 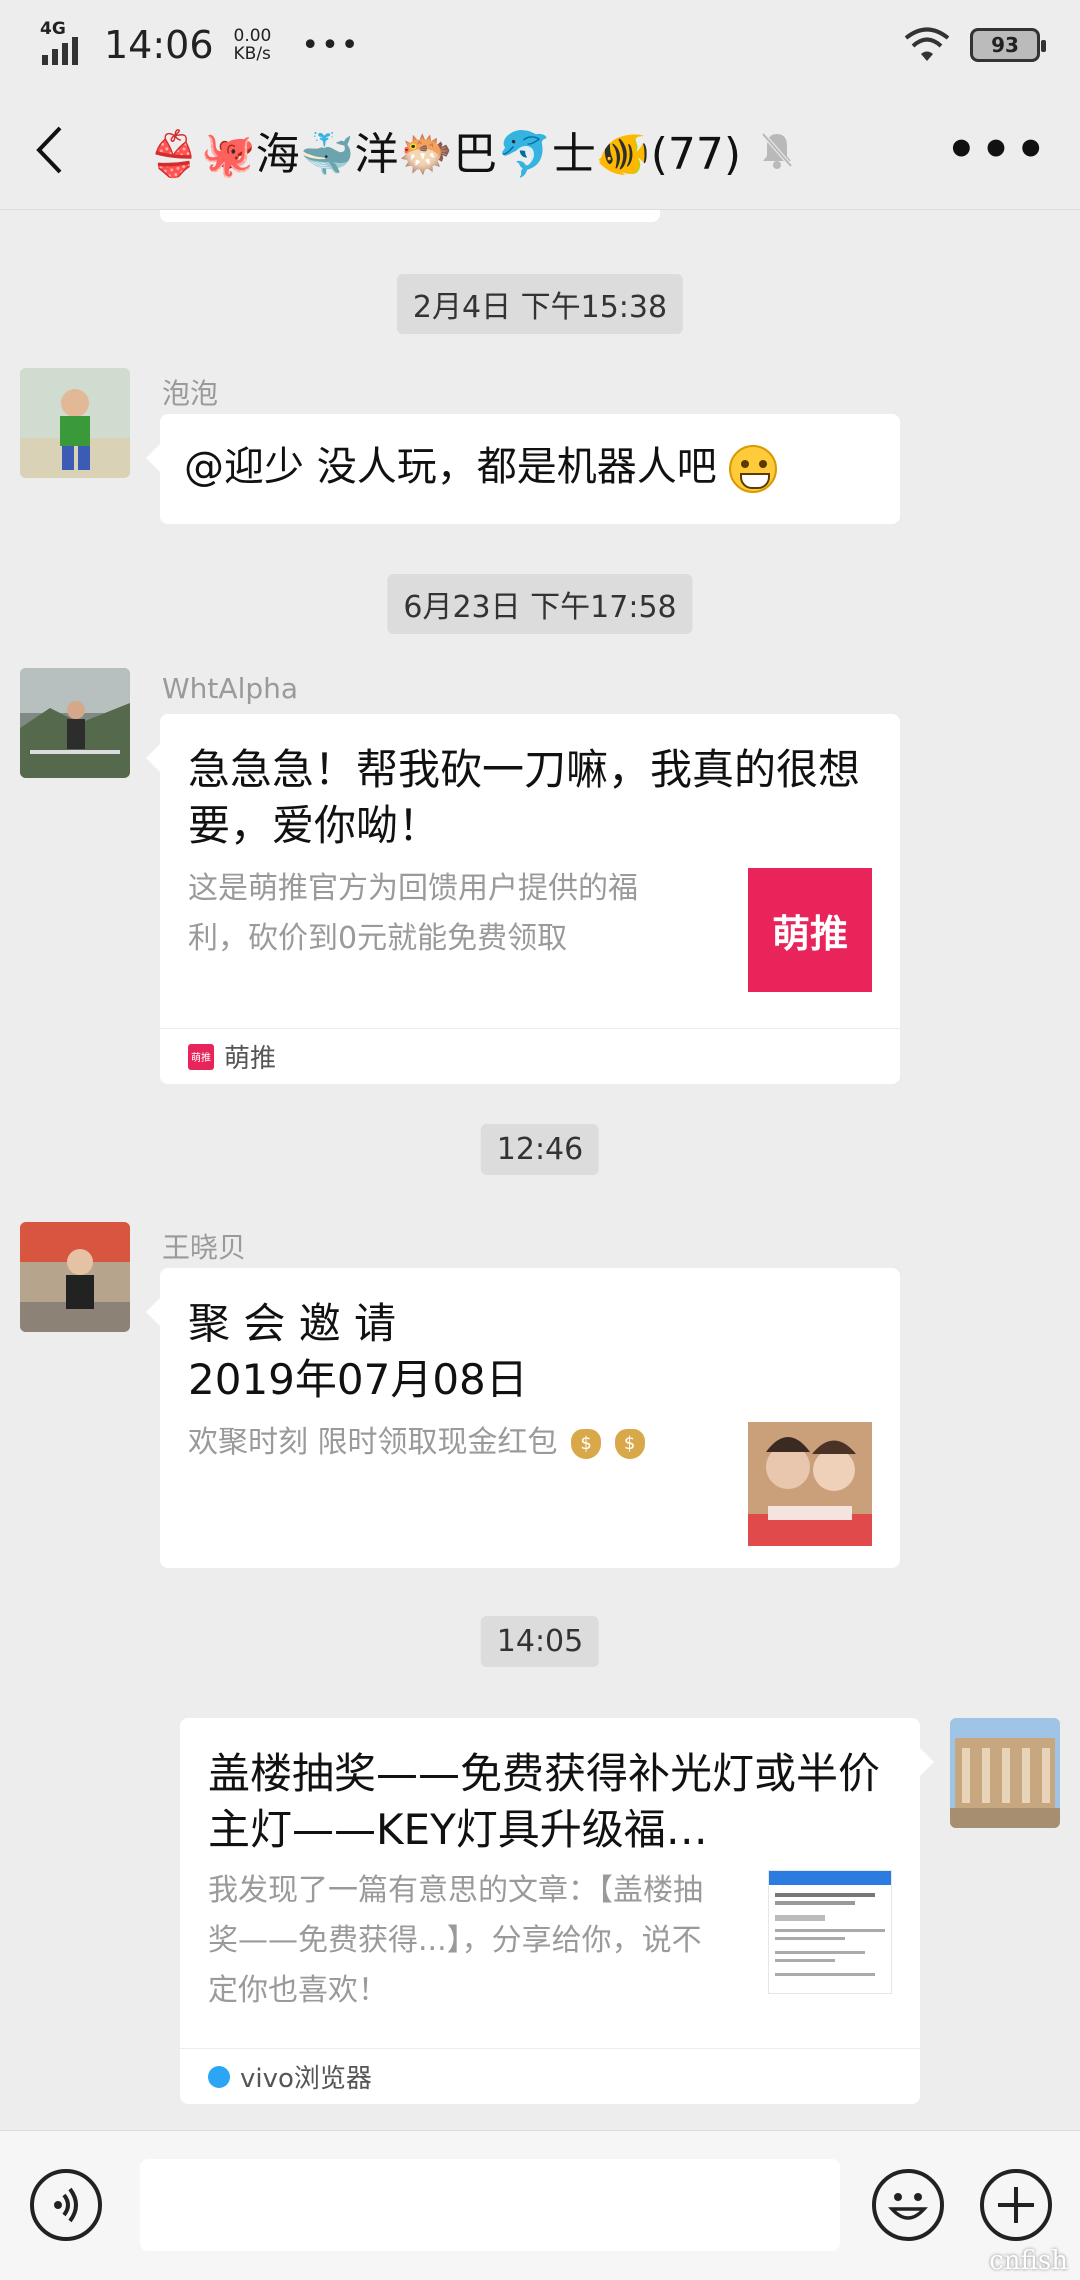 I want to click on network-speed: 0.00 KB/s, so click(x=252, y=45).